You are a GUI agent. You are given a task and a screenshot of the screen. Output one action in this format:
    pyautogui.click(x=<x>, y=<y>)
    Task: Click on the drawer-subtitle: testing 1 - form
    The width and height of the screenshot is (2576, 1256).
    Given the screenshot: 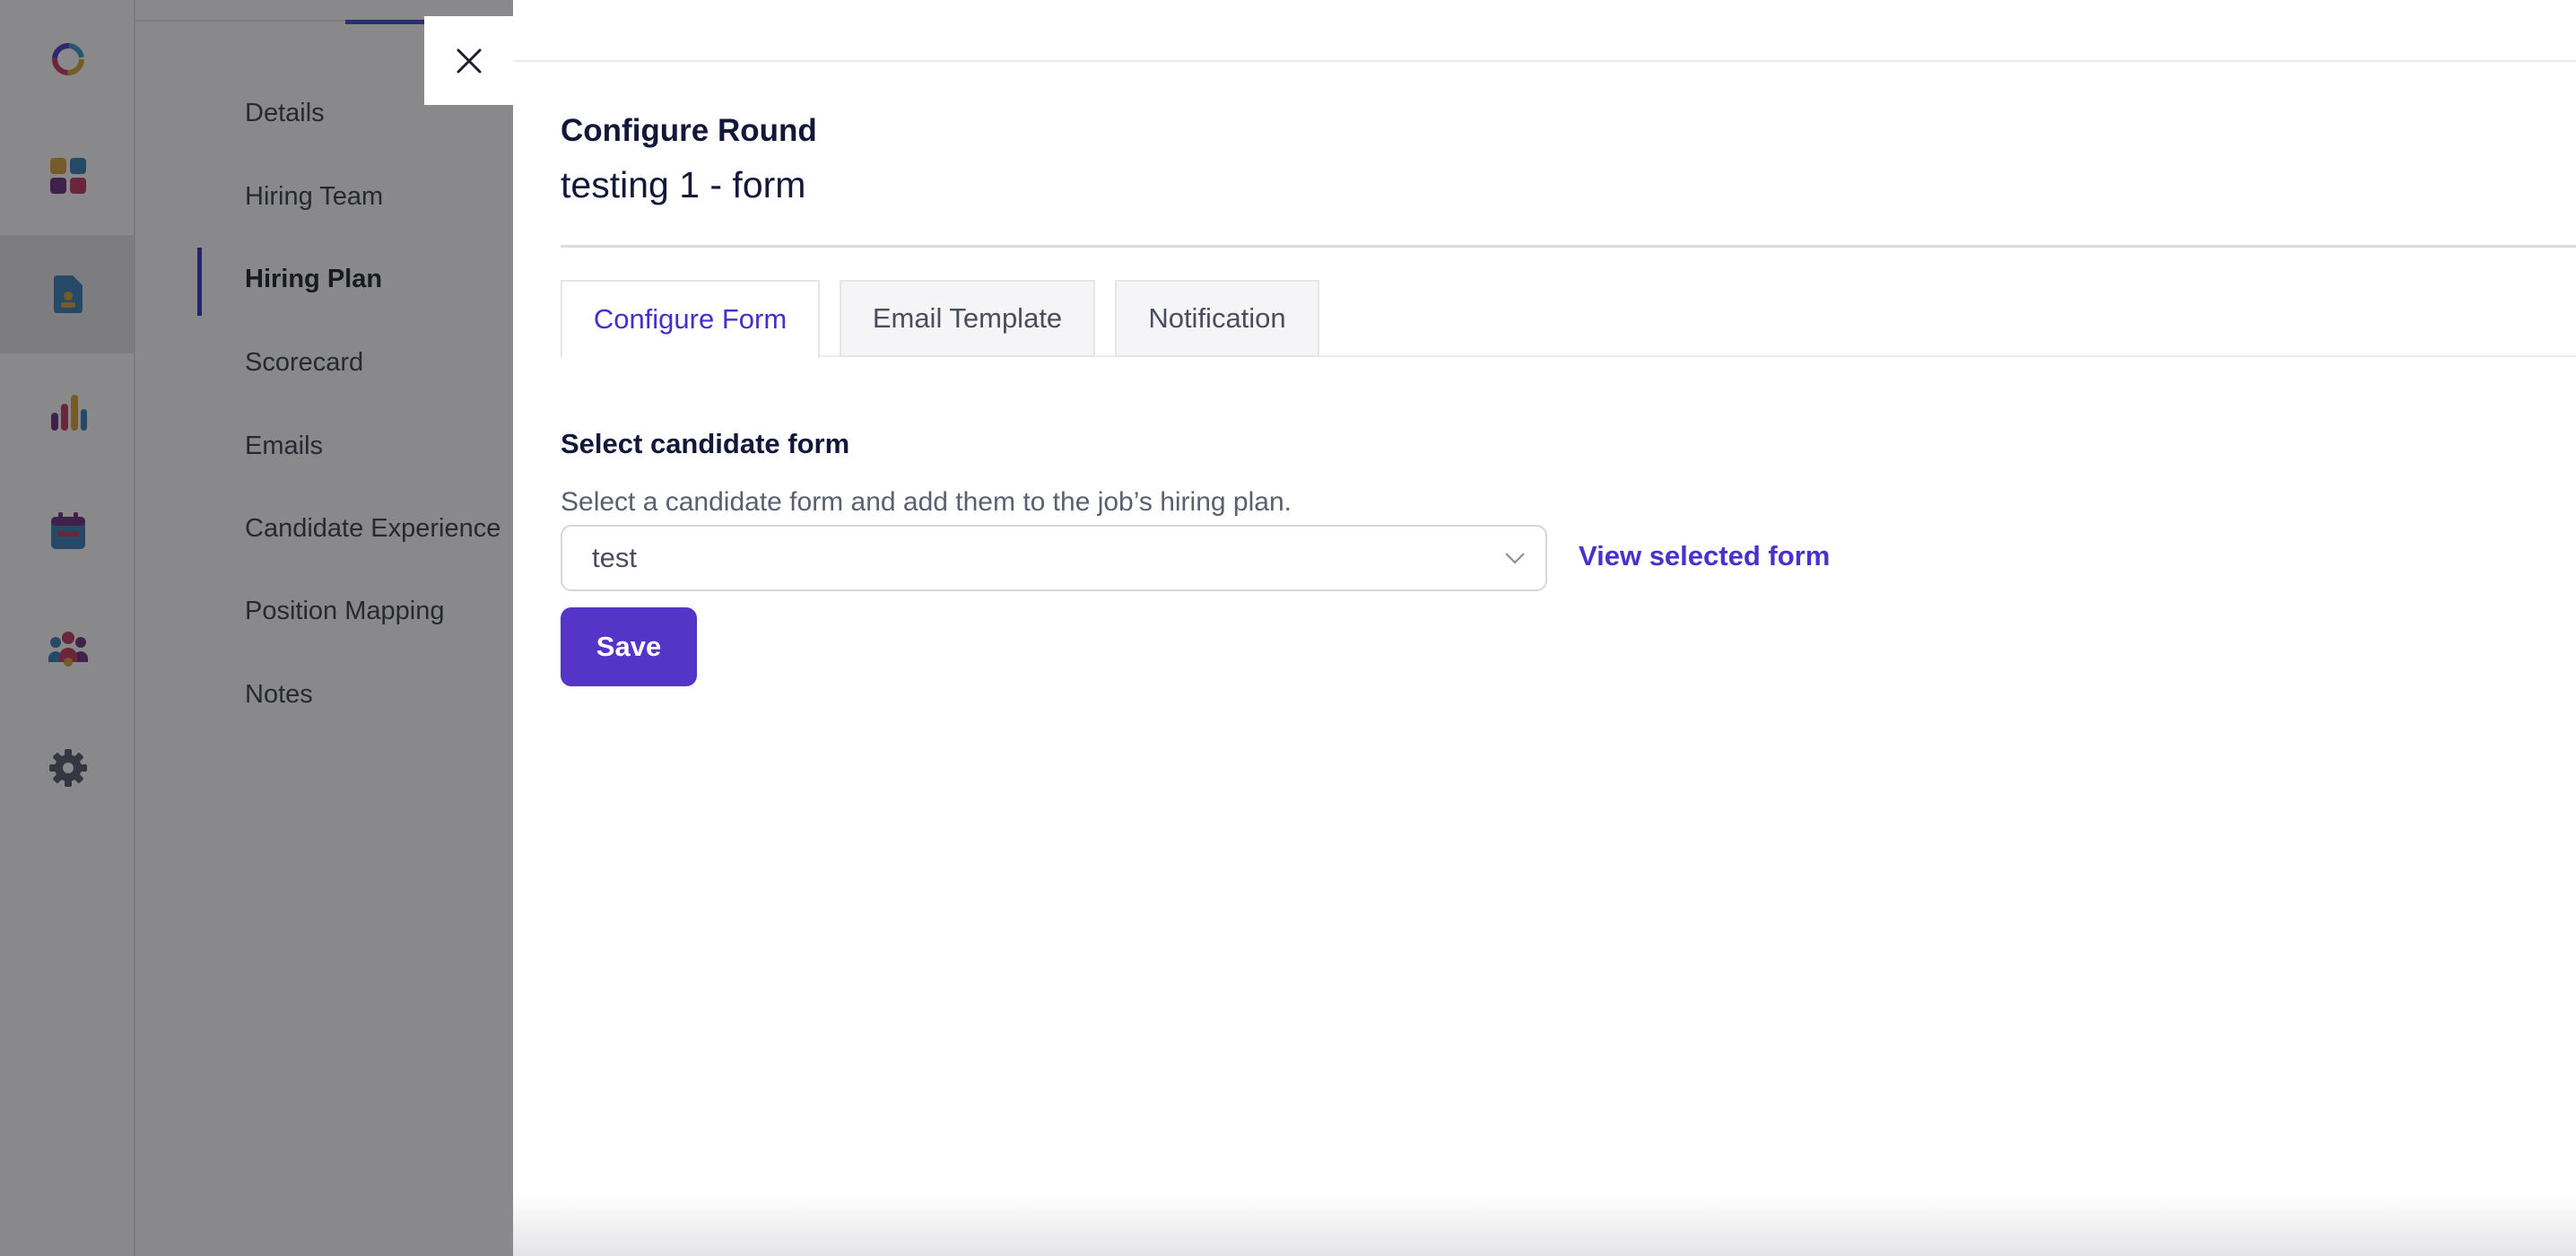 What is the action you would take?
    pyautogui.click(x=683, y=184)
    